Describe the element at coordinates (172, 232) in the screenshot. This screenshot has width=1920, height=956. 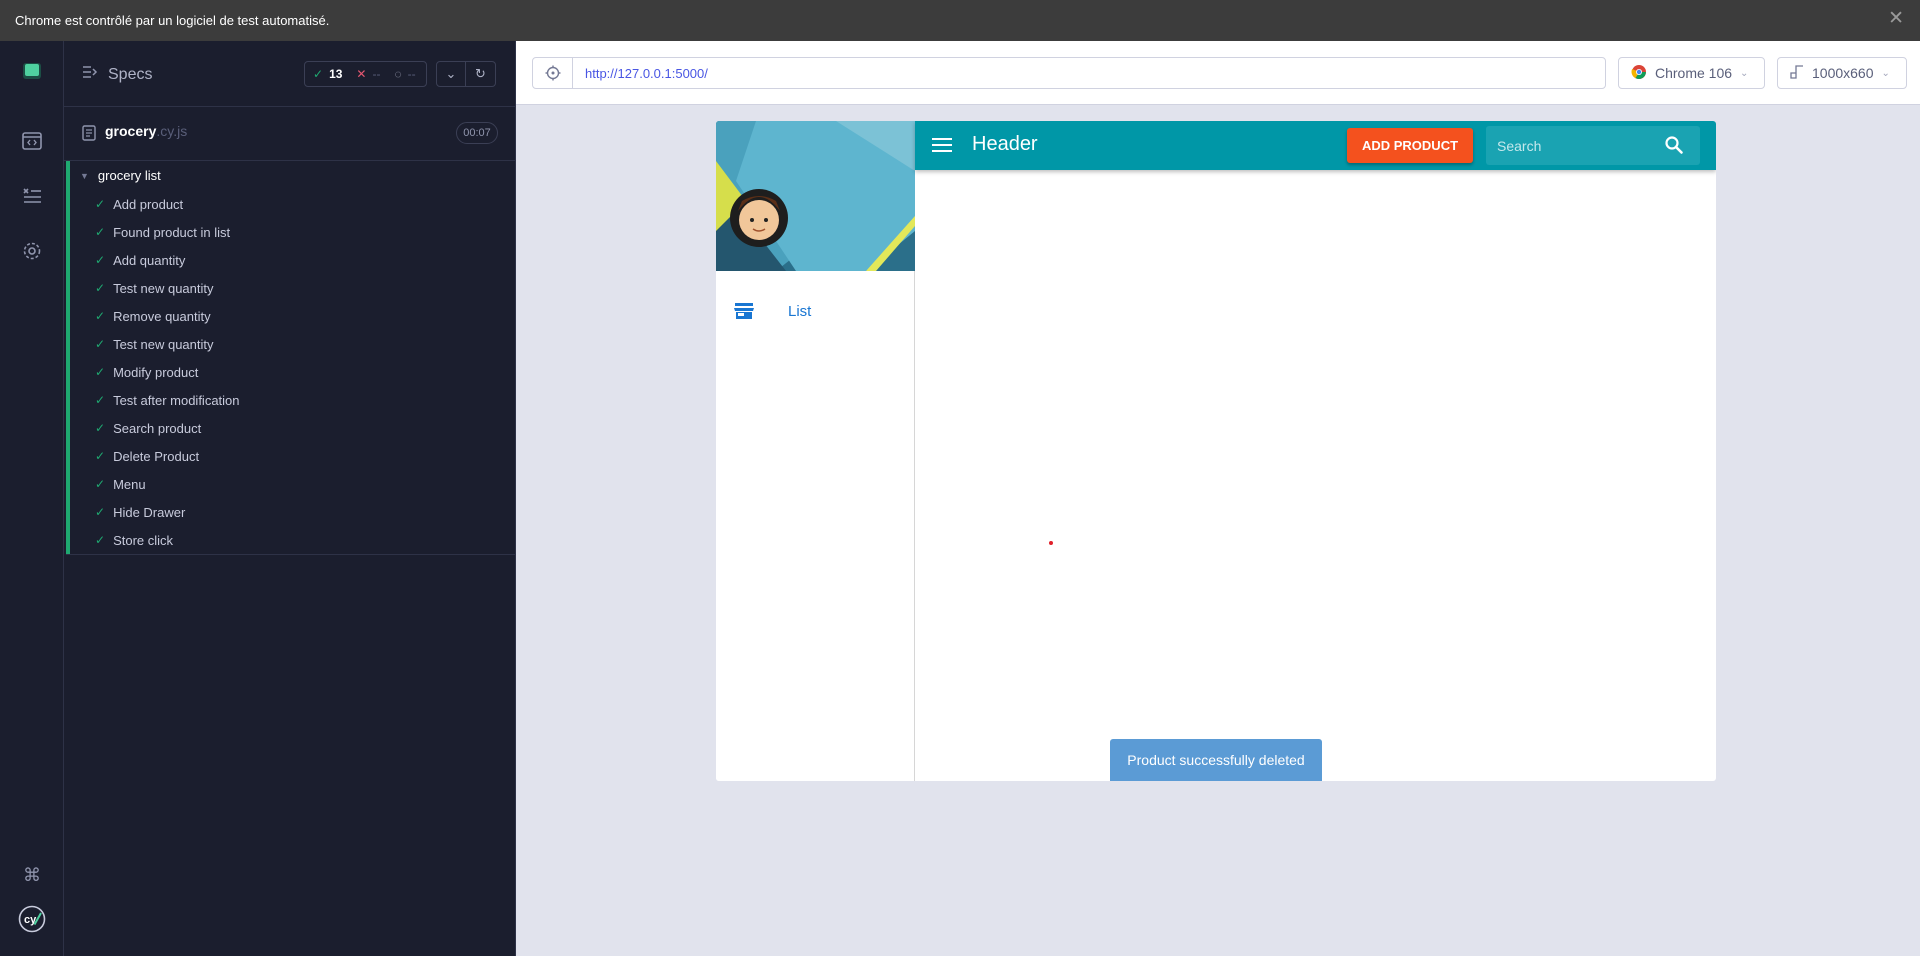
I see `test-title: Found product in list` at that location.